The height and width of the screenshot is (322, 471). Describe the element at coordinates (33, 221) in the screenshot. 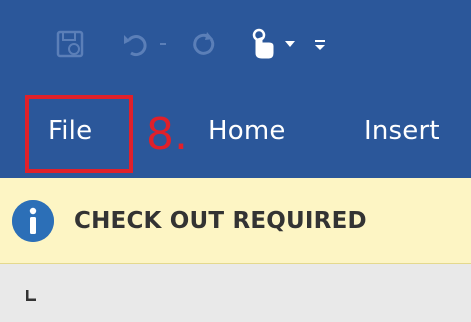

I see `info-icon` at that location.